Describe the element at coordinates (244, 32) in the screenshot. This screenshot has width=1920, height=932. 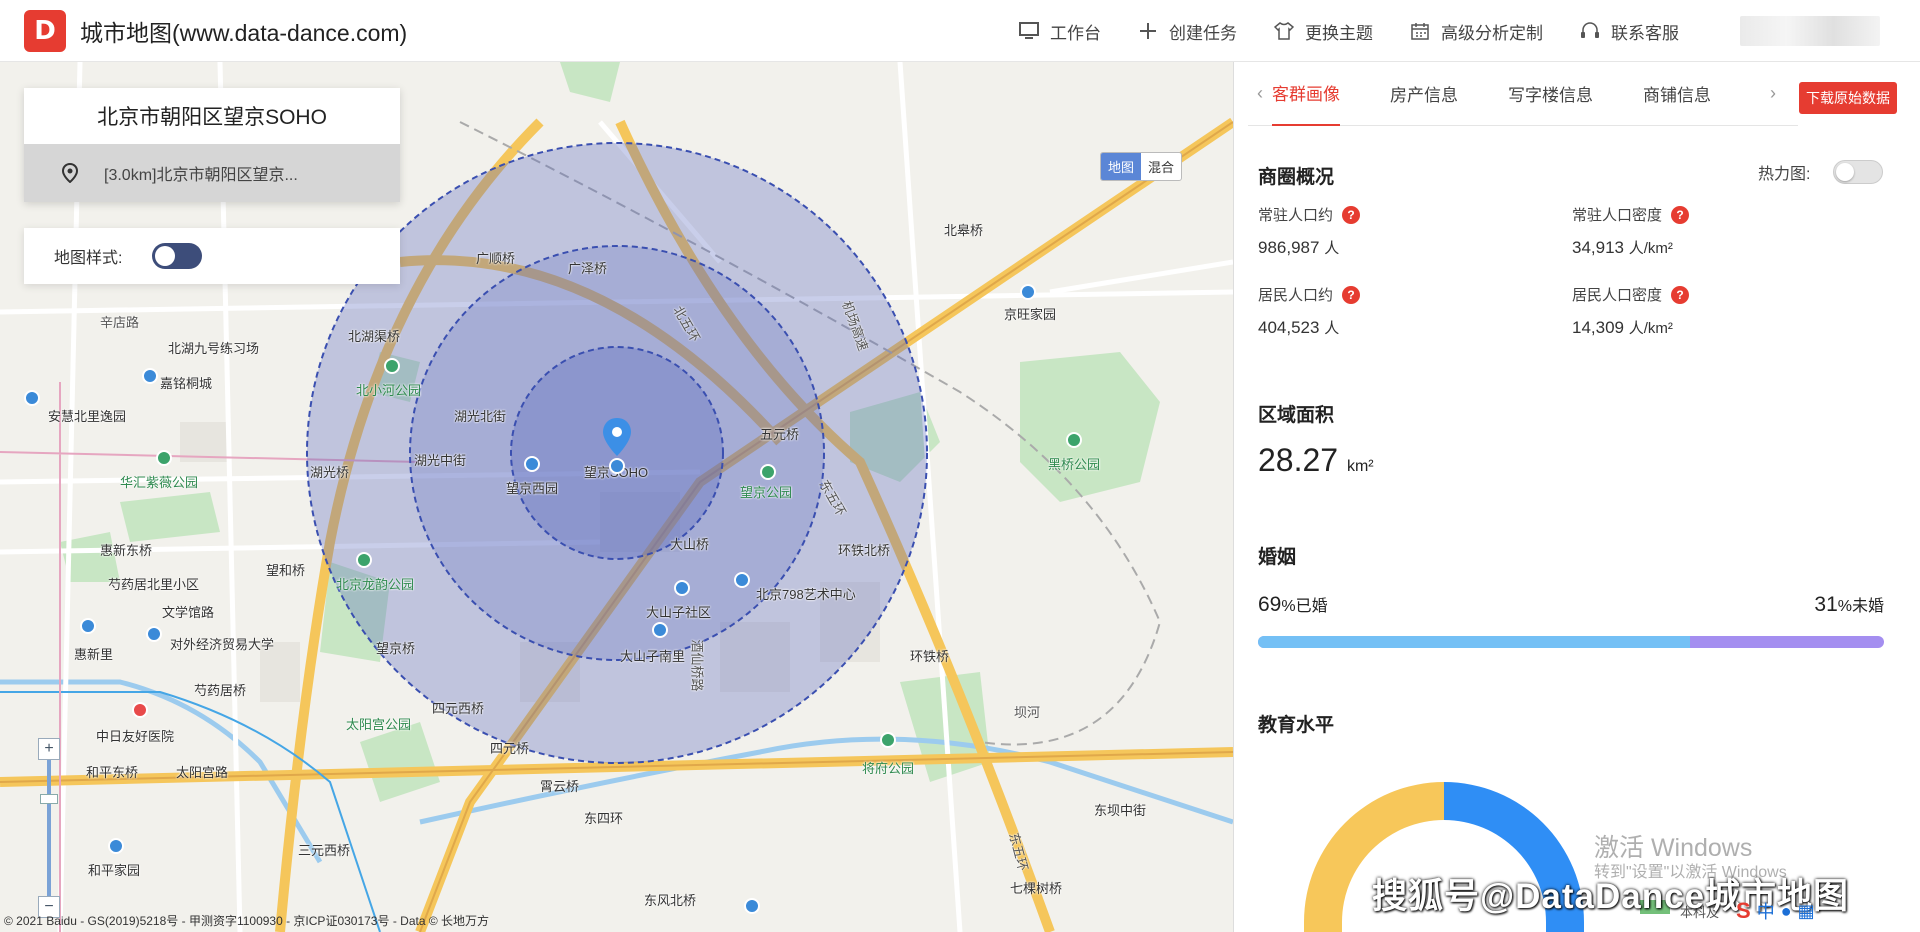
I see `app-title: 城市地图(www.data-dance.com)` at that location.